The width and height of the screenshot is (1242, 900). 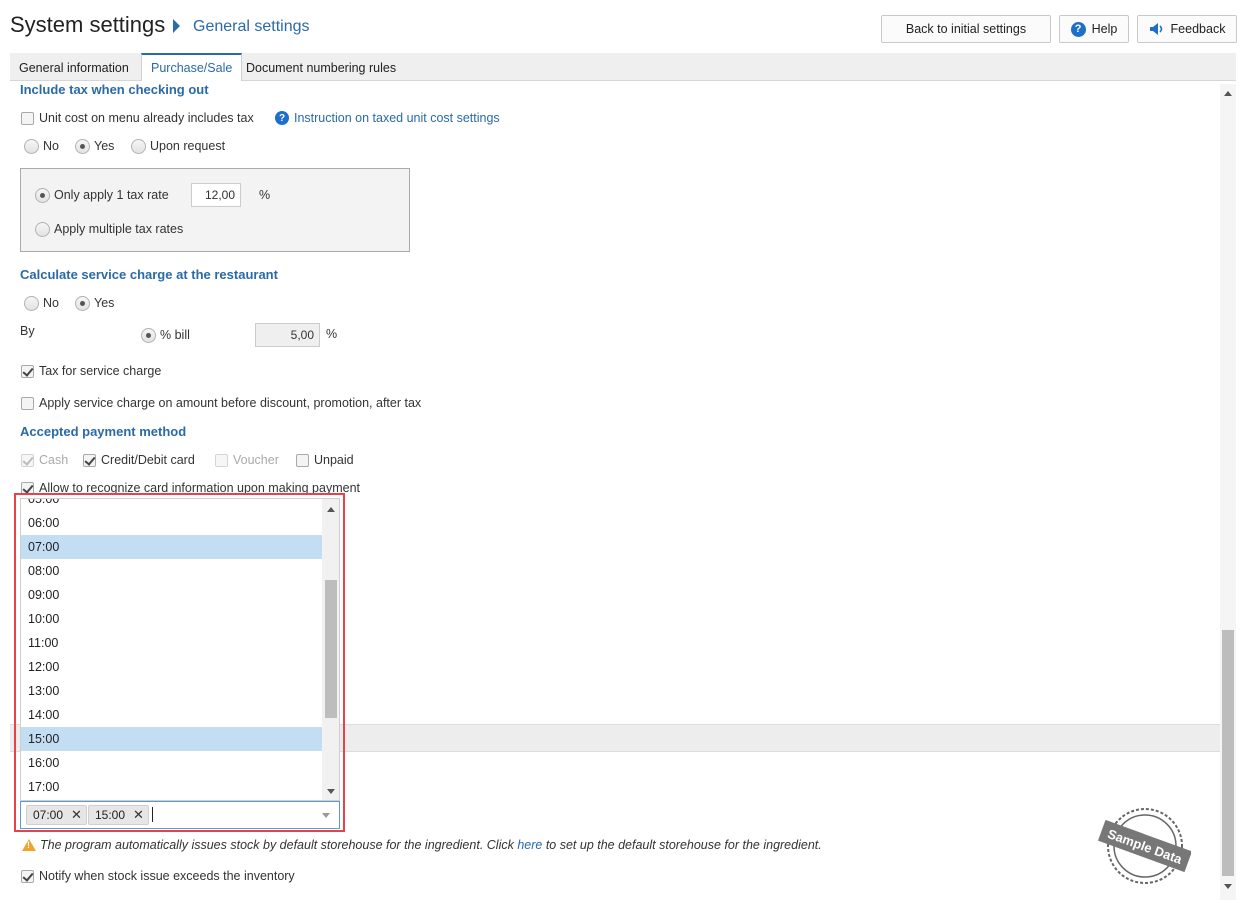 I want to click on tab-document-numbering-rules: Document numbering rules, so click(x=321, y=68).